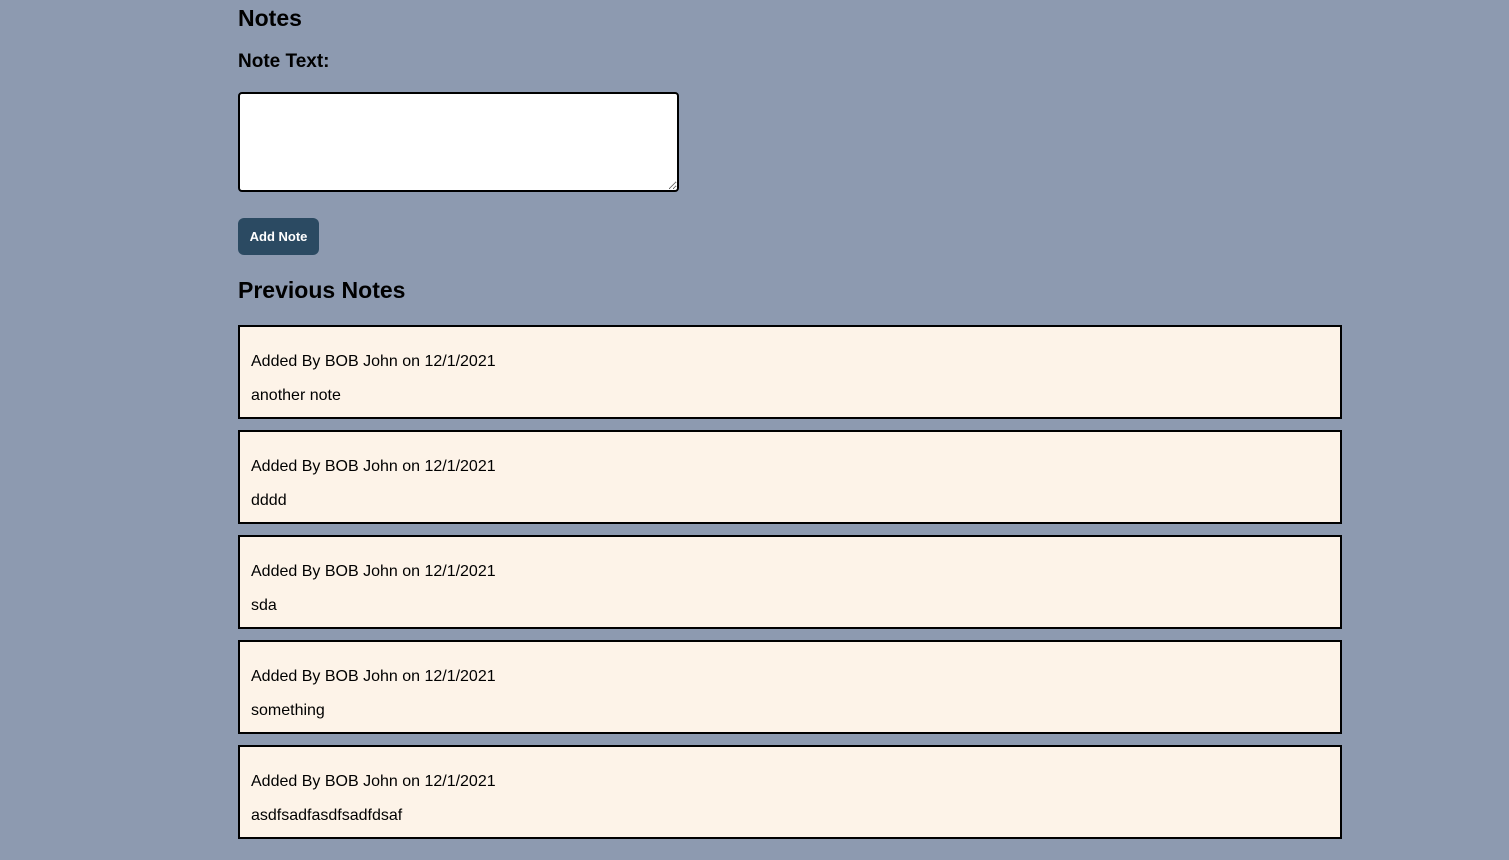  Describe the element at coordinates (284, 61) in the screenshot. I see `note-text-label: Note Text:` at that location.